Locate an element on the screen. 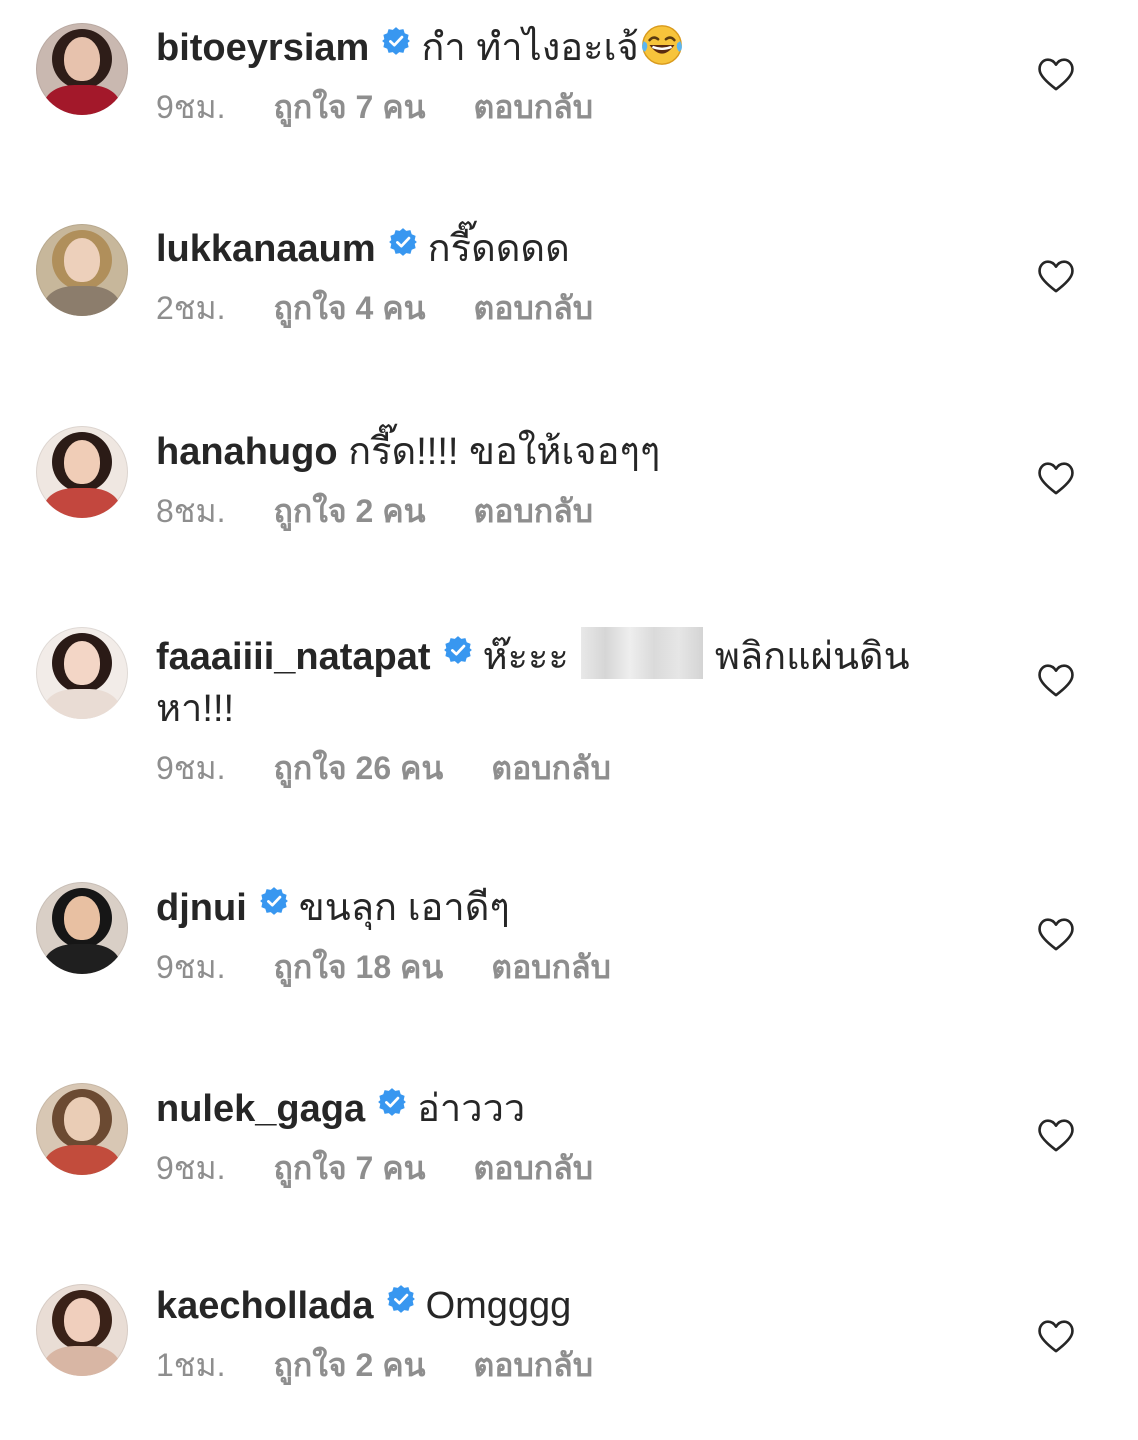 This screenshot has height=1440, width=1138. comment-time: 1ชม. is located at coordinates (191, 1365).